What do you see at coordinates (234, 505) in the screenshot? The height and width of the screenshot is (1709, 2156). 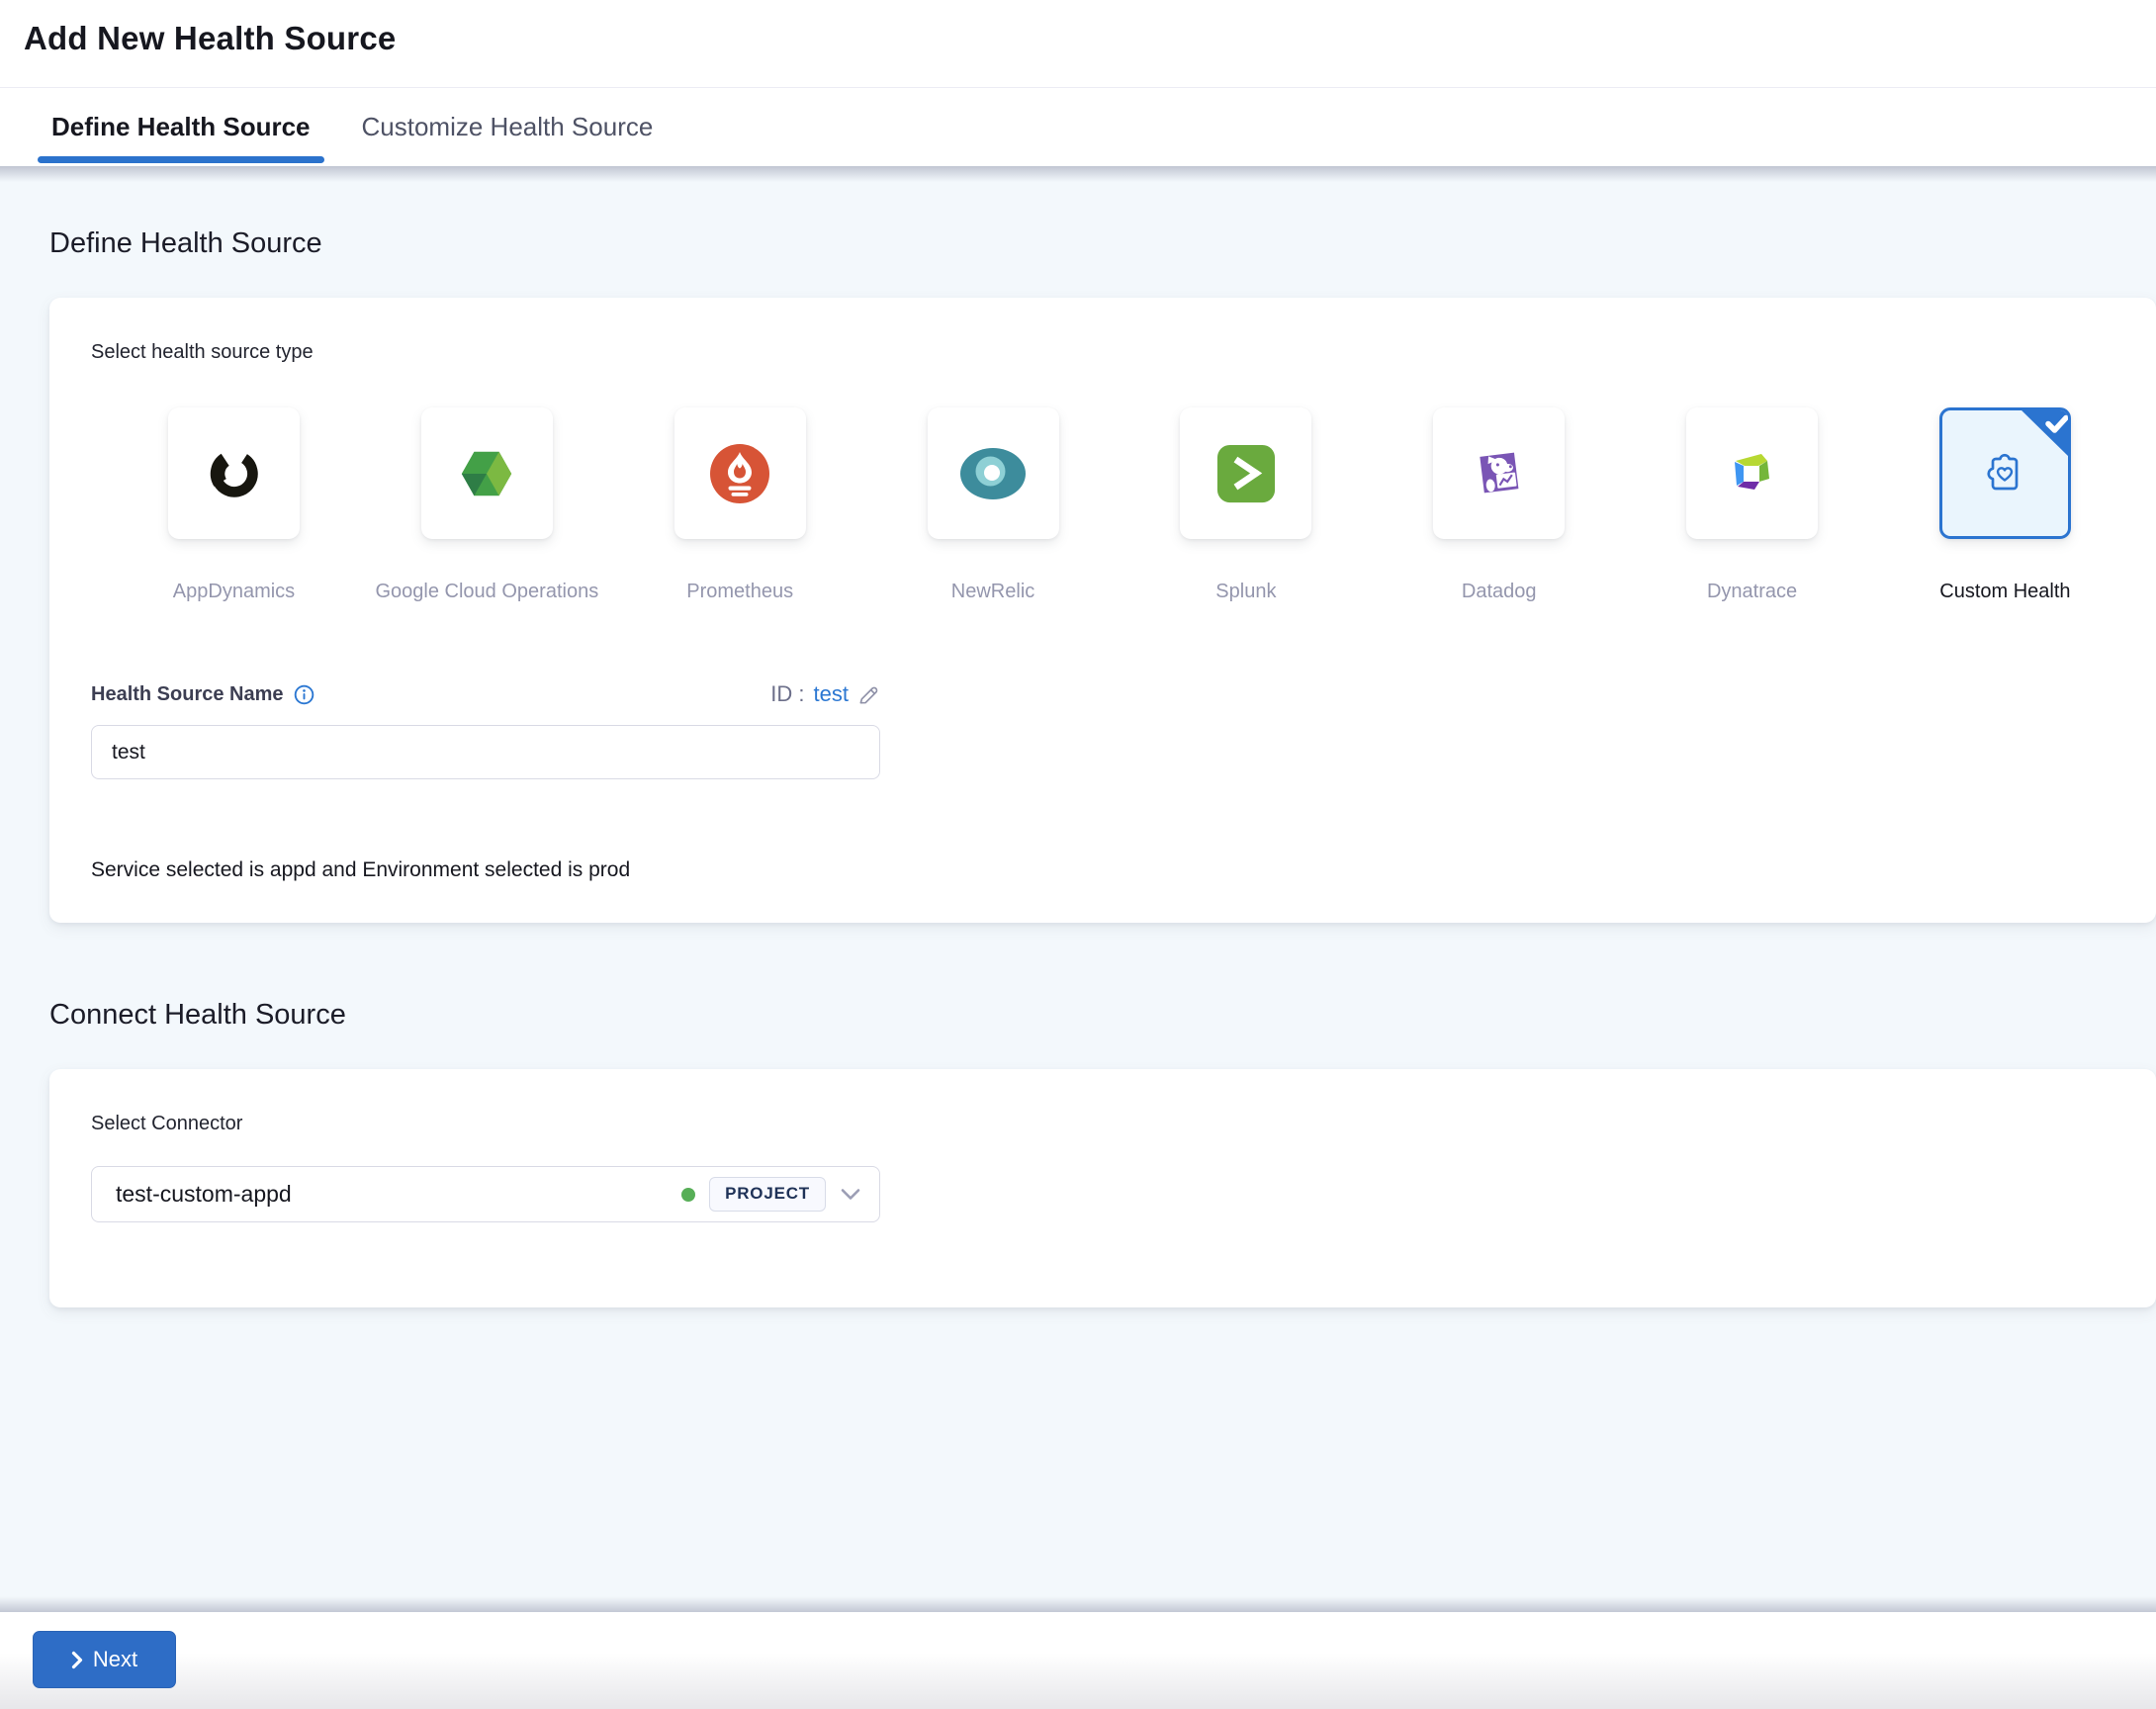 I see `health-source-type-card: AppDynamics` at bounding box center [234, 505].